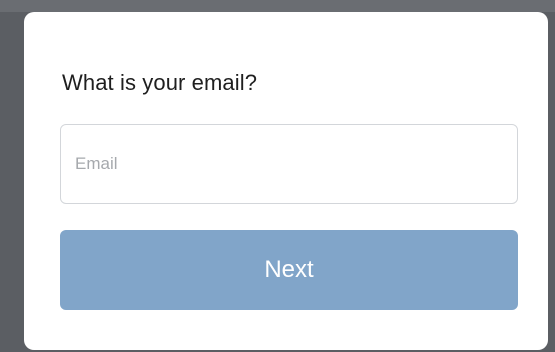  I want to click on backdrop-strip, so click(277, 6).